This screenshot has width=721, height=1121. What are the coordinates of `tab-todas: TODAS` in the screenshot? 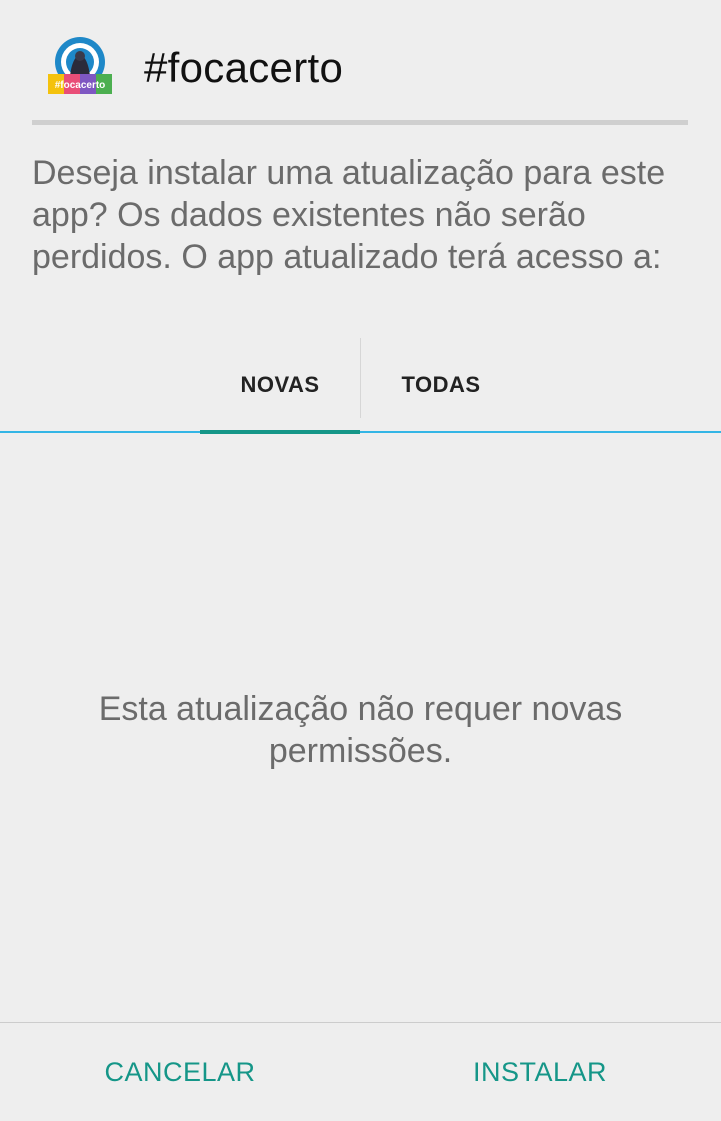 It's located at (441, 385).